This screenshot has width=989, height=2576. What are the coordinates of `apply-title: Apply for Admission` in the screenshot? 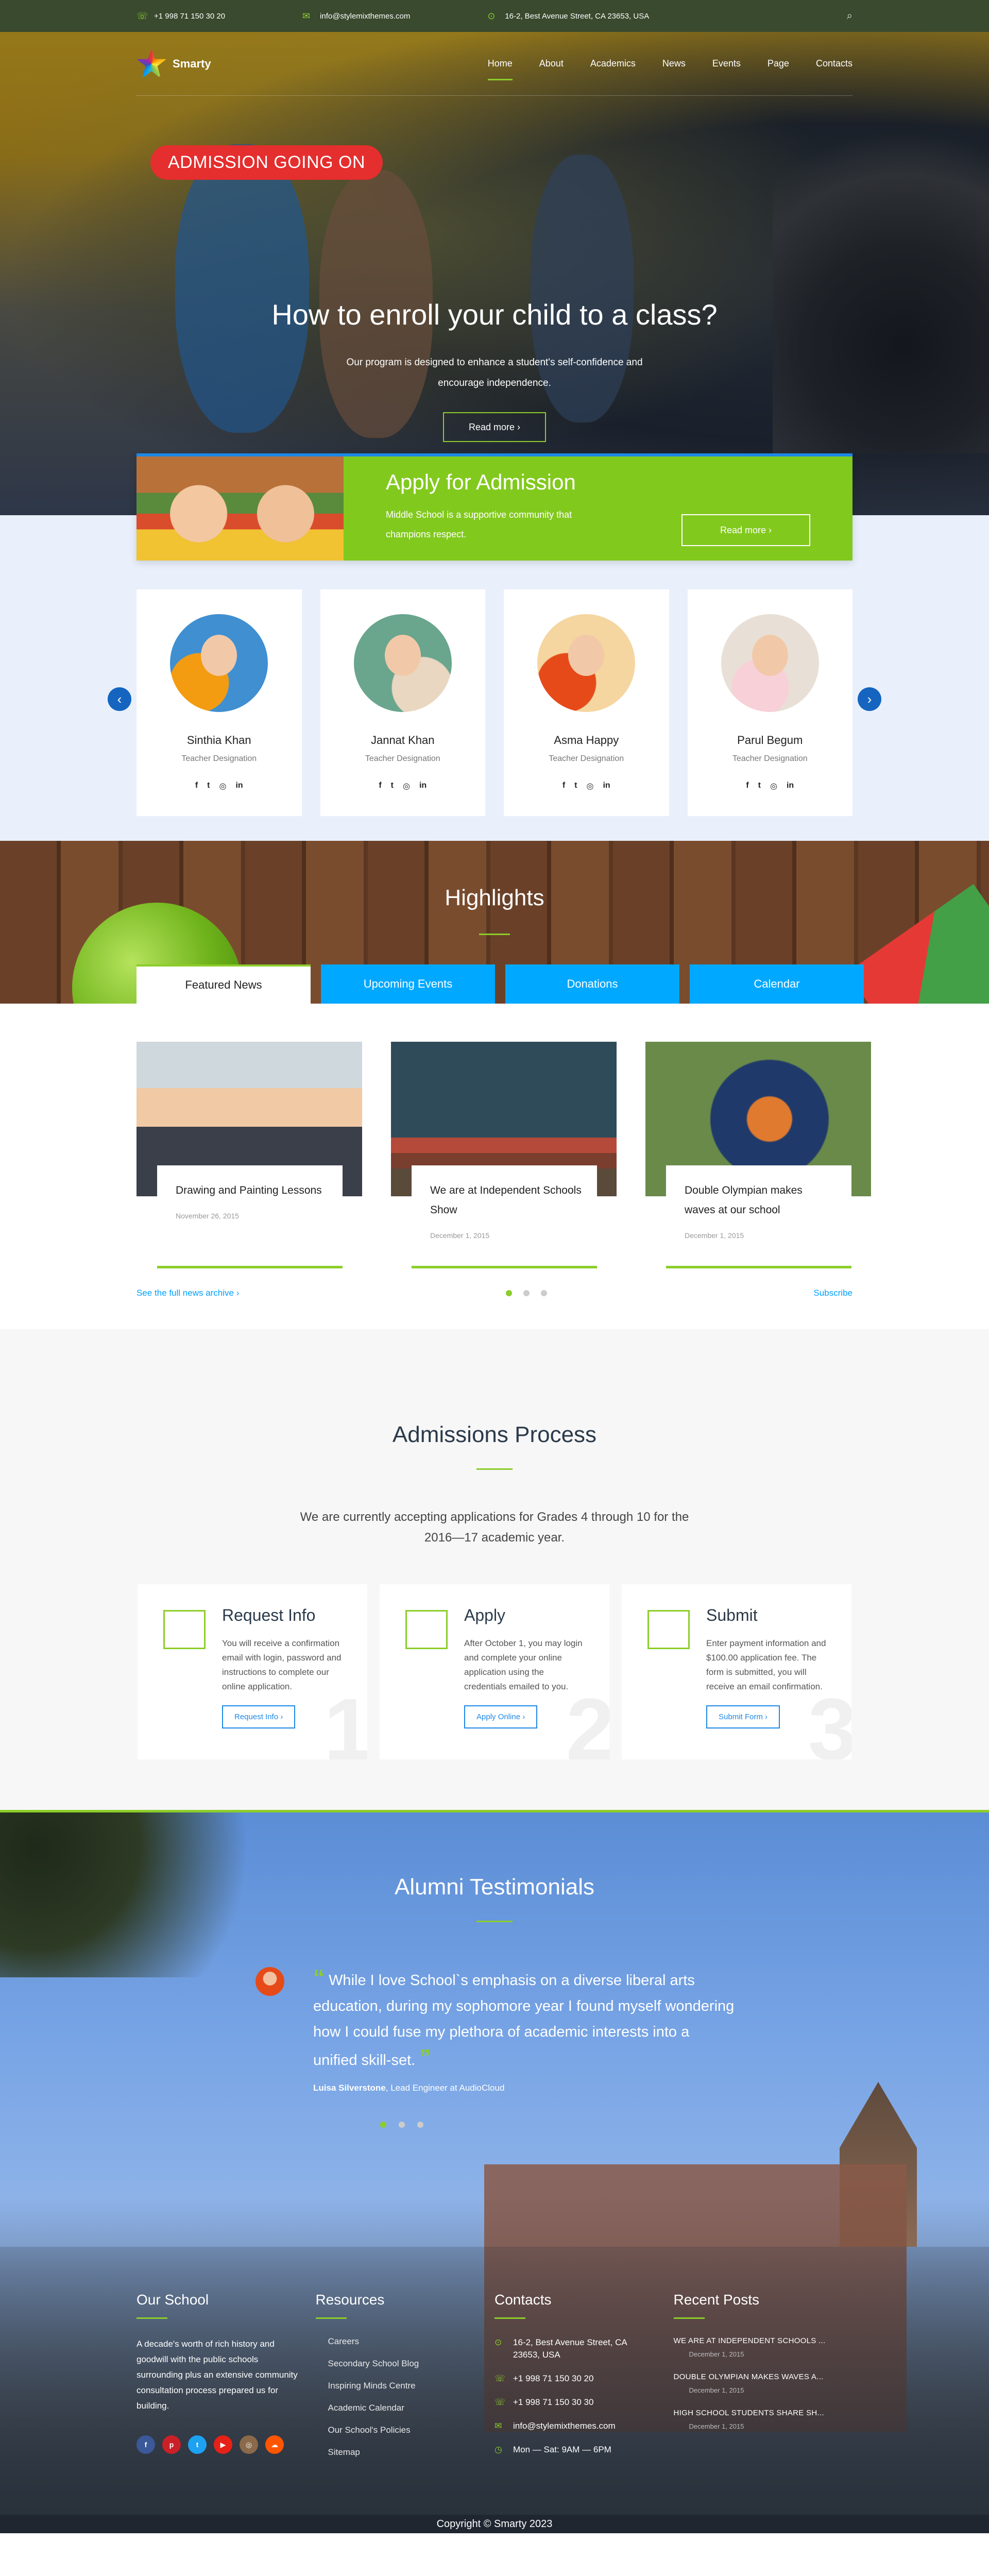 It's located at (481, 482).